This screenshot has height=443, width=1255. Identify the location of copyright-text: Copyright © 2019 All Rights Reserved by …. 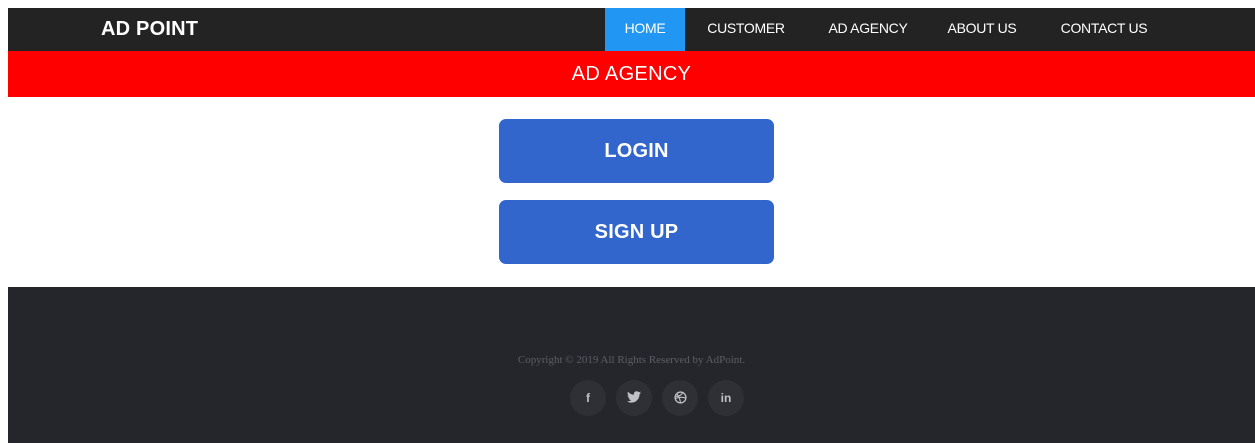
(631, 360).